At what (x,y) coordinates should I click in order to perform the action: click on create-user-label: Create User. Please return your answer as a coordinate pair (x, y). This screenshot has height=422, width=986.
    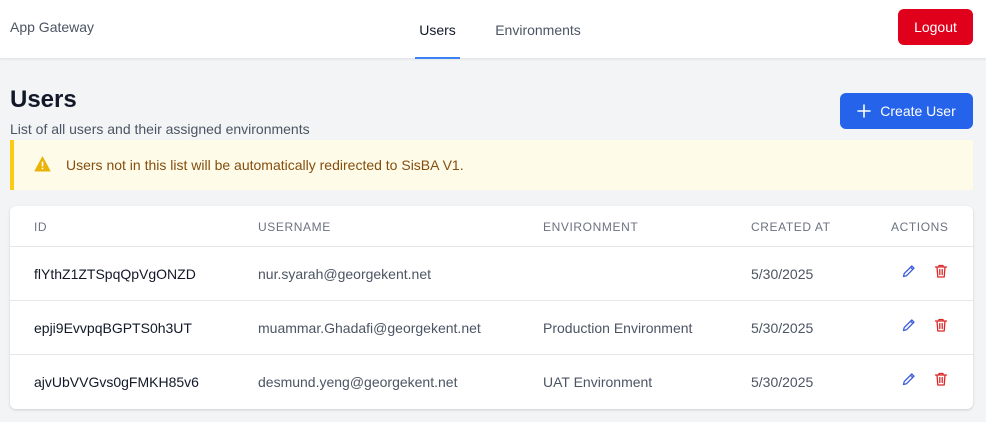
    Looking at the image, I should click on (918, 111).